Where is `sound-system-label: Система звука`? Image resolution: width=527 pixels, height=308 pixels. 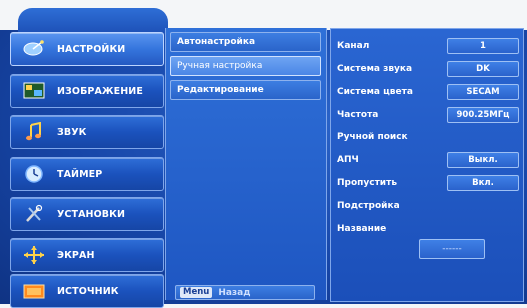
sound-system-label: Система звука is located at coordinates (375, 69).